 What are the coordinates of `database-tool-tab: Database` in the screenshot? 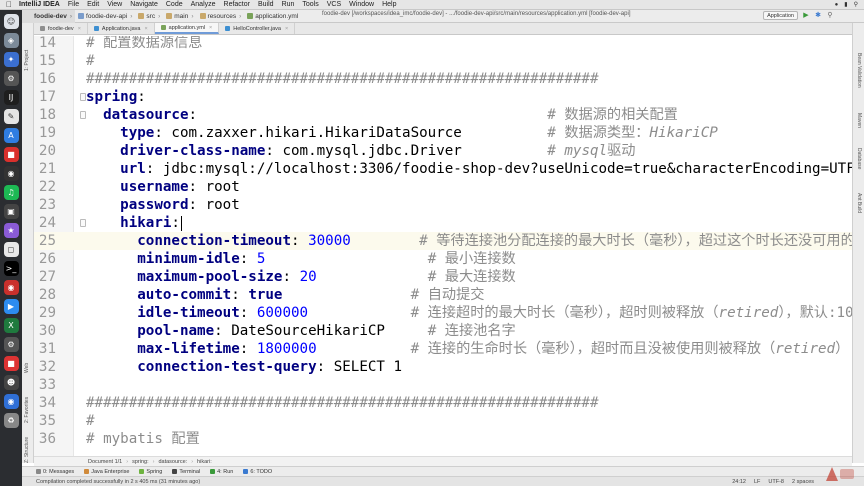 It's located at (859, 158).